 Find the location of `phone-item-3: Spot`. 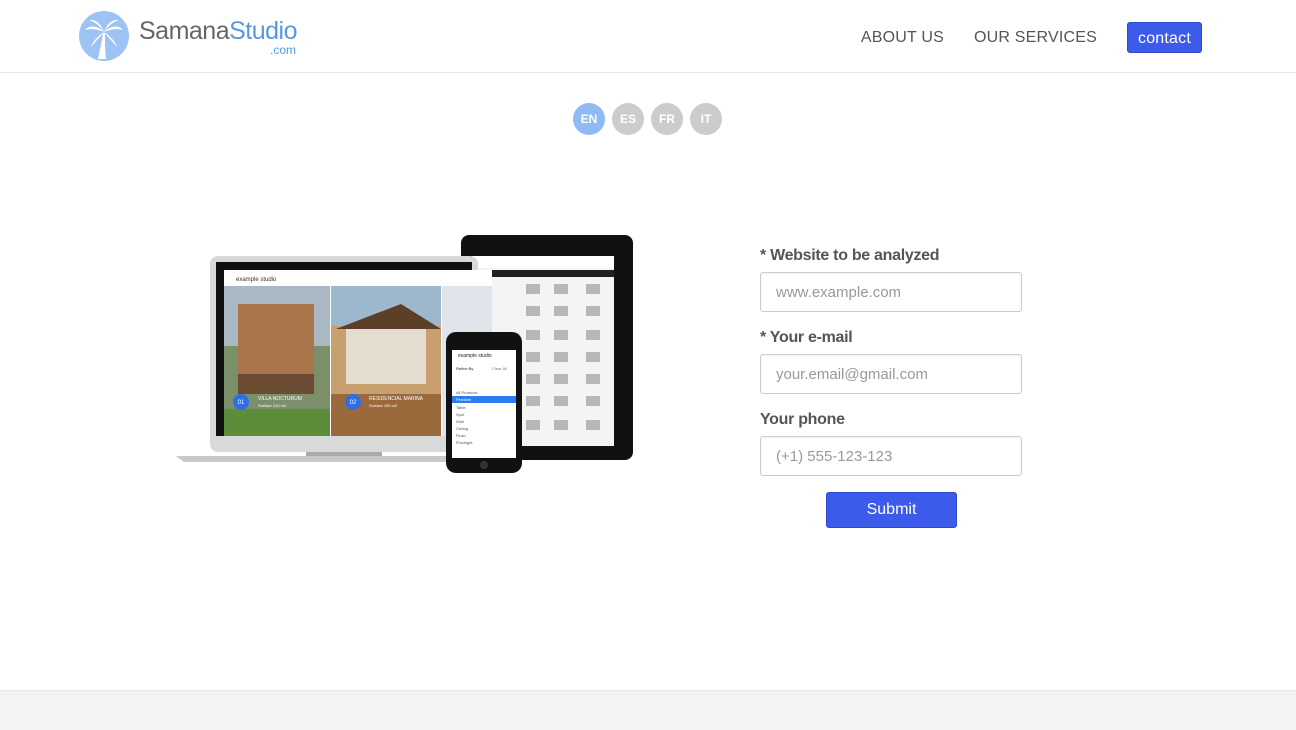

phone-item-3: Spot is located at coordinates (460, 414).